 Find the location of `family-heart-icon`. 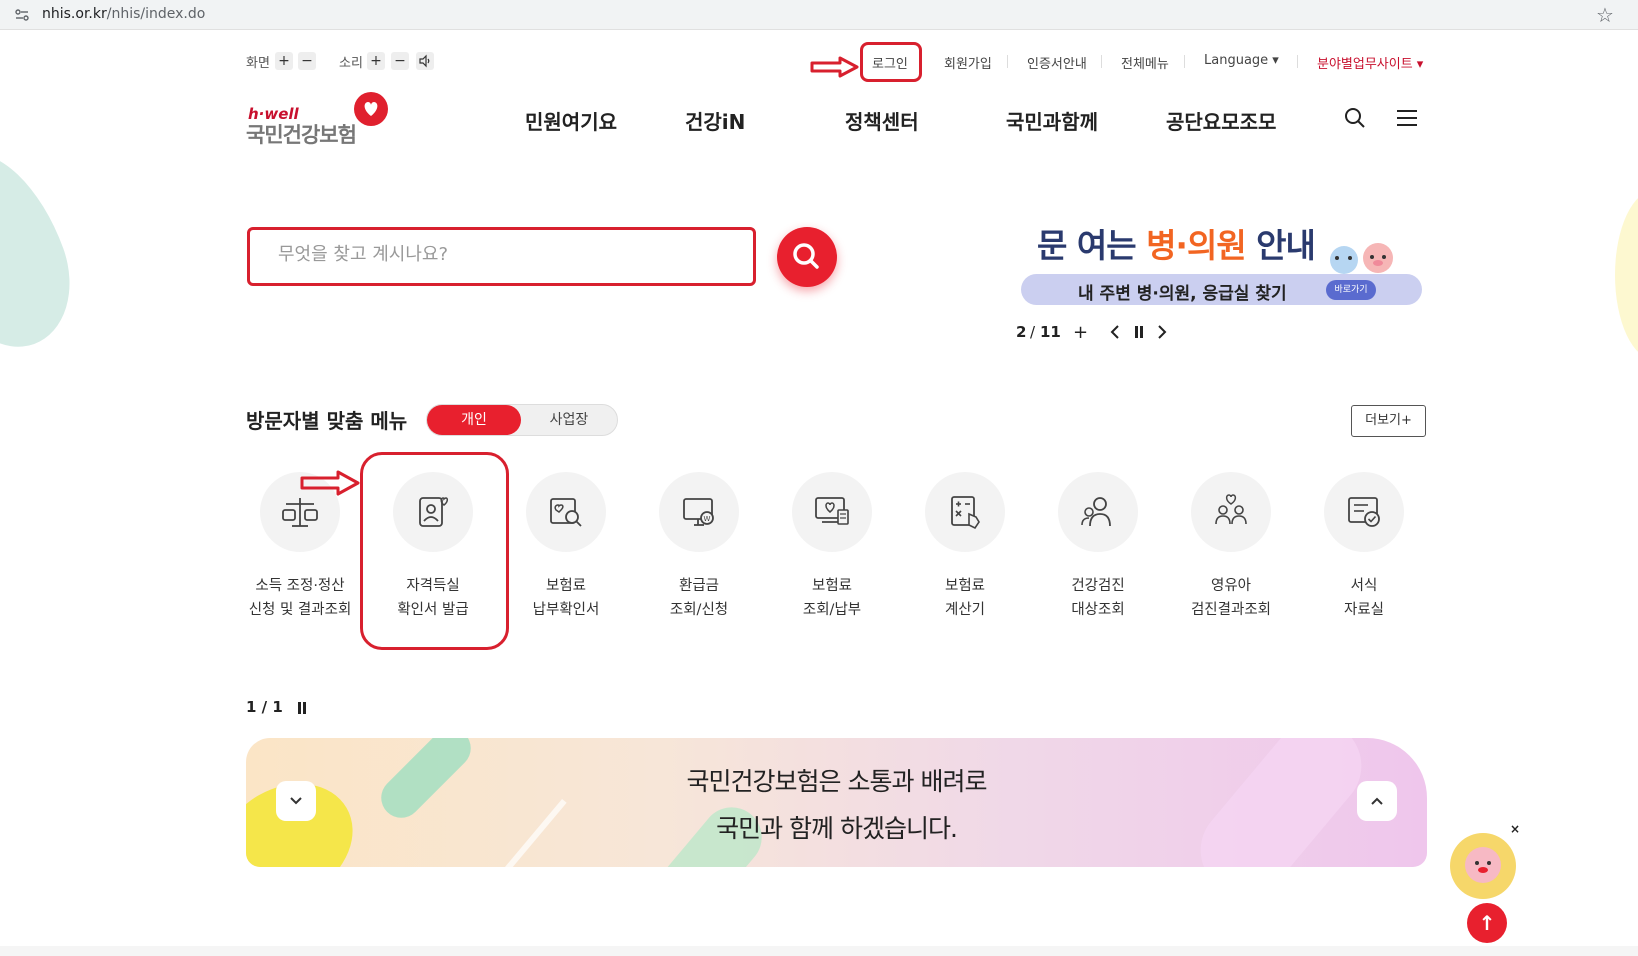

family-heart-icon is located at coordinates (1231, 509).